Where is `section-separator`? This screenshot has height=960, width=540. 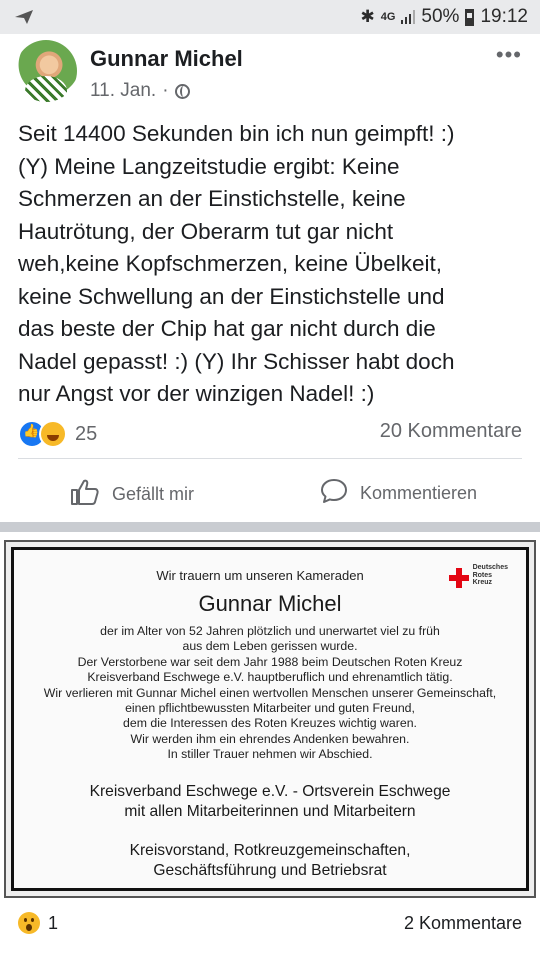
section-separator is located at coordinates (270, 527).